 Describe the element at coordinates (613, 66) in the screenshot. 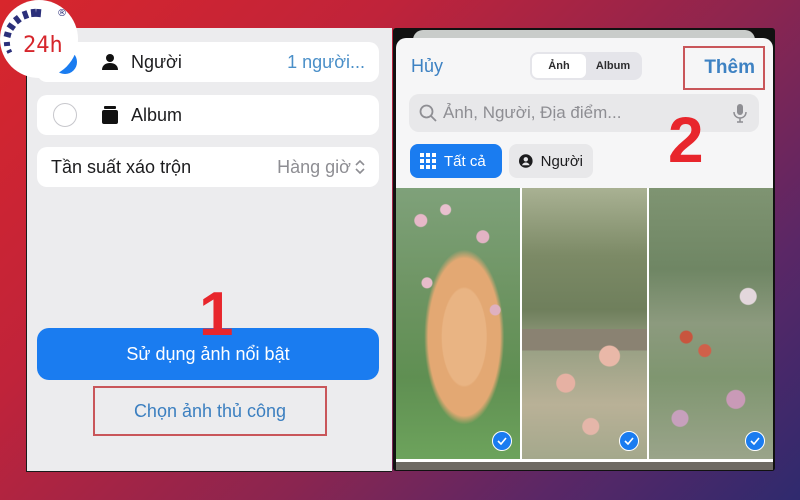

I see `segment-albums: Album` at that location.